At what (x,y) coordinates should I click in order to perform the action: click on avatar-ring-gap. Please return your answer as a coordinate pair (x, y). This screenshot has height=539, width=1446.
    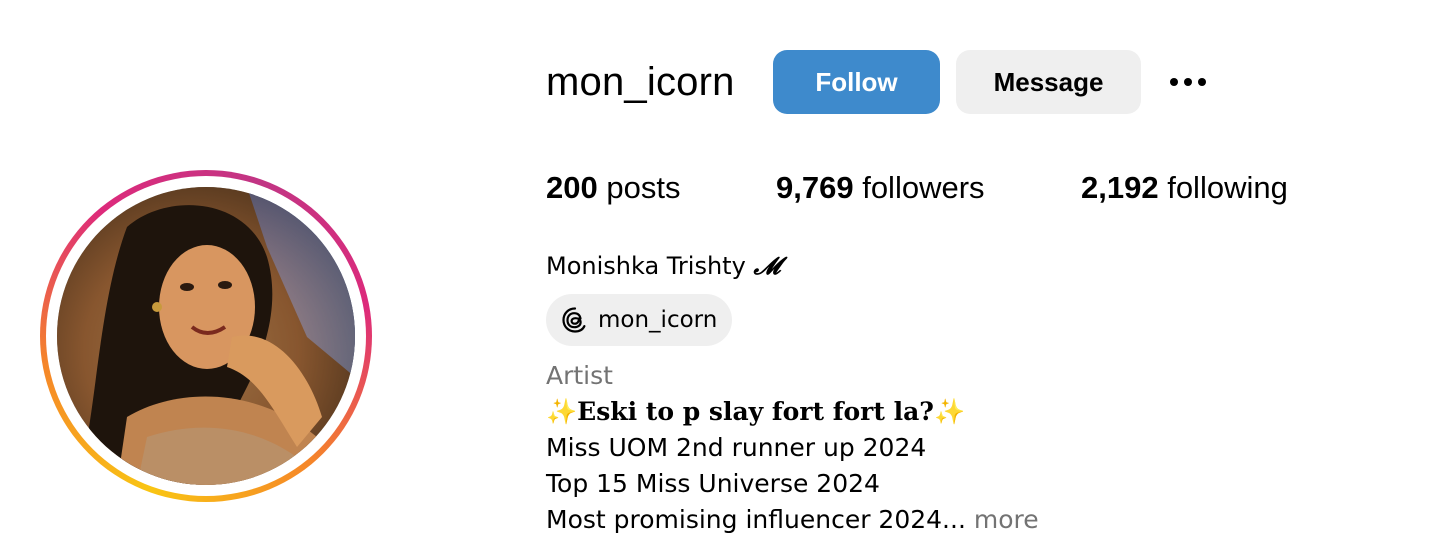
    Looking at the image, I should click on (206, 336).